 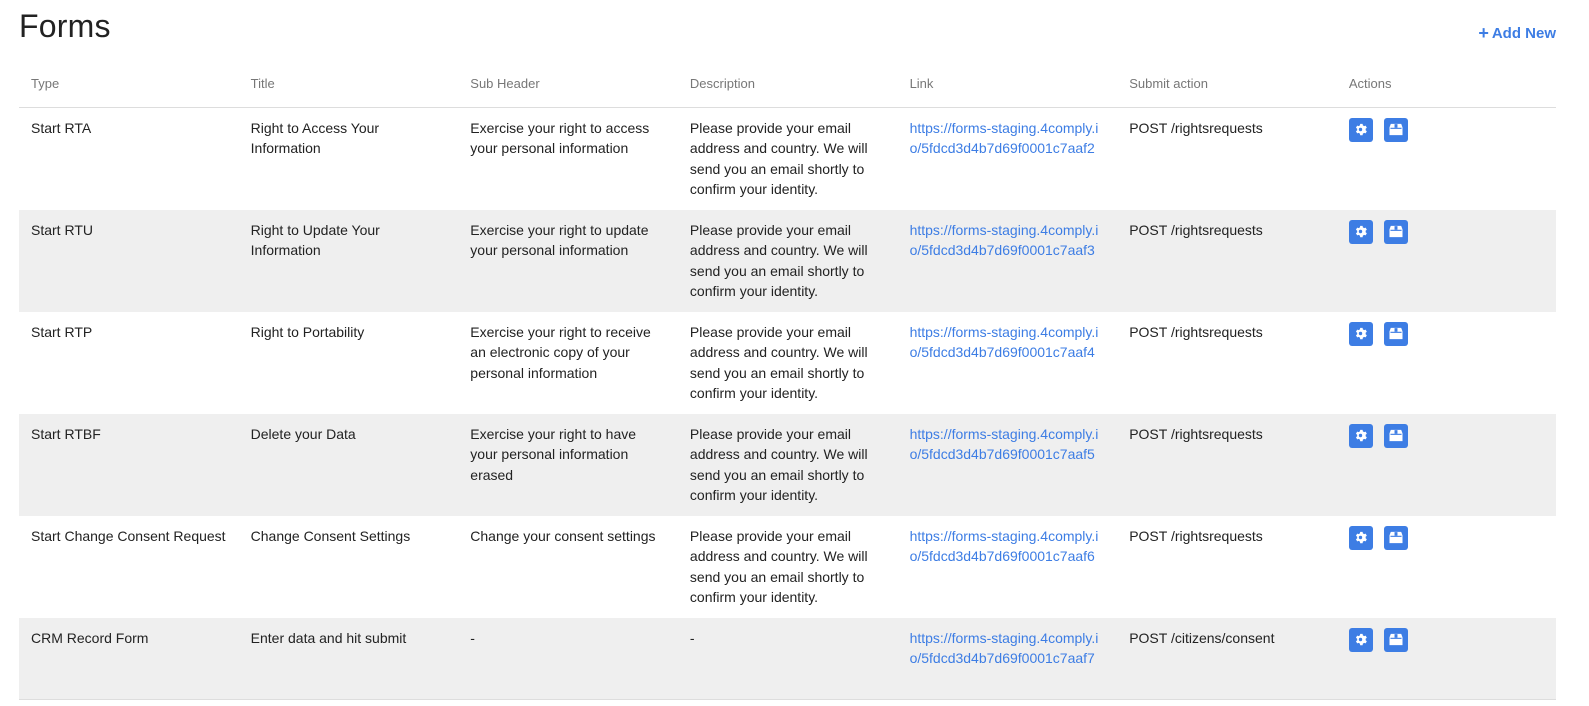 What do you see at coordinates (563, 535) in the screenshot?
I see `cell-sub-header: Change your consent settings` at bounding box center [563, 535].